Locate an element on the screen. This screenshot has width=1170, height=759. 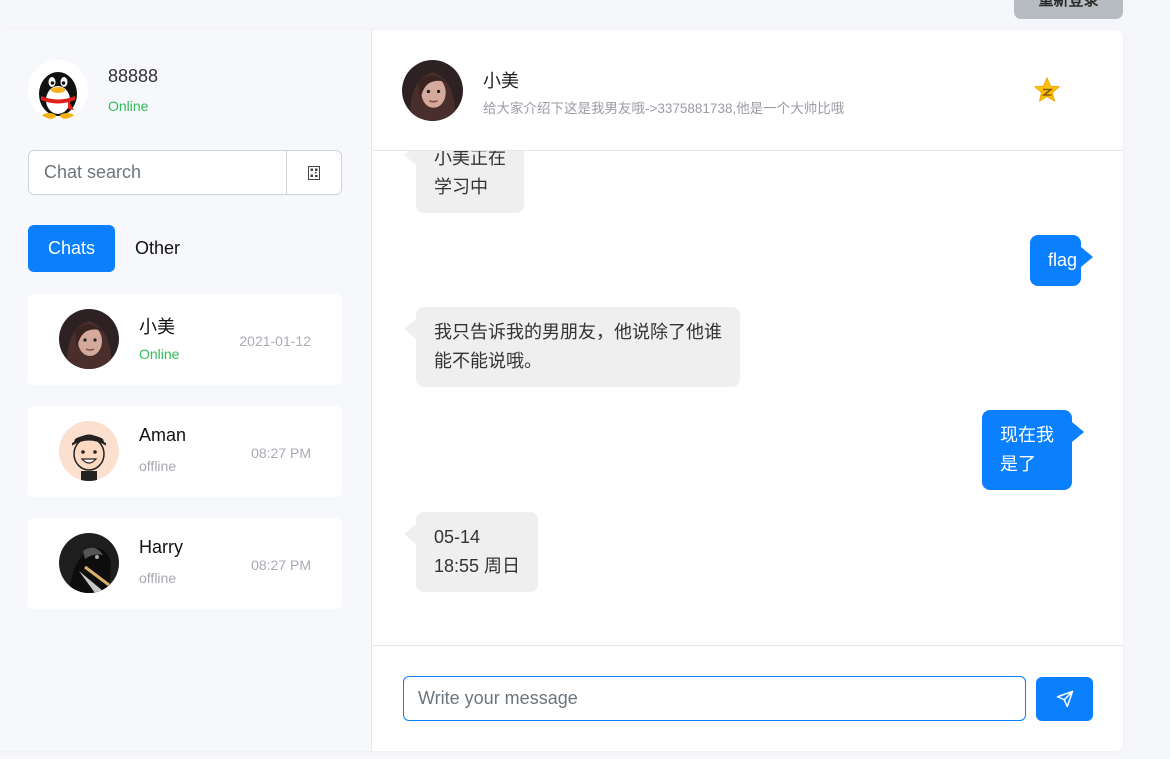
chat-contact-name: 小美 is located at coordinates (501, 81).